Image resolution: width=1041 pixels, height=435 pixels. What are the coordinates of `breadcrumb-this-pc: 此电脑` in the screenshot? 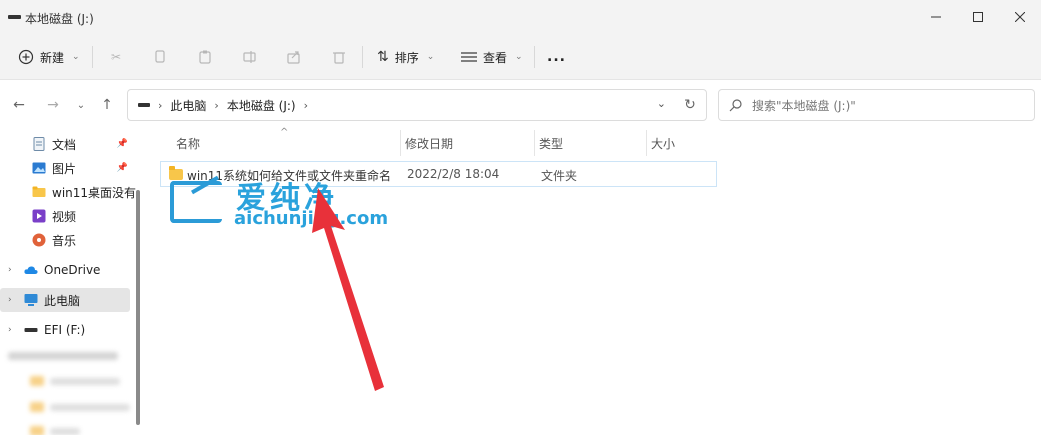 It's located at (188, 105).